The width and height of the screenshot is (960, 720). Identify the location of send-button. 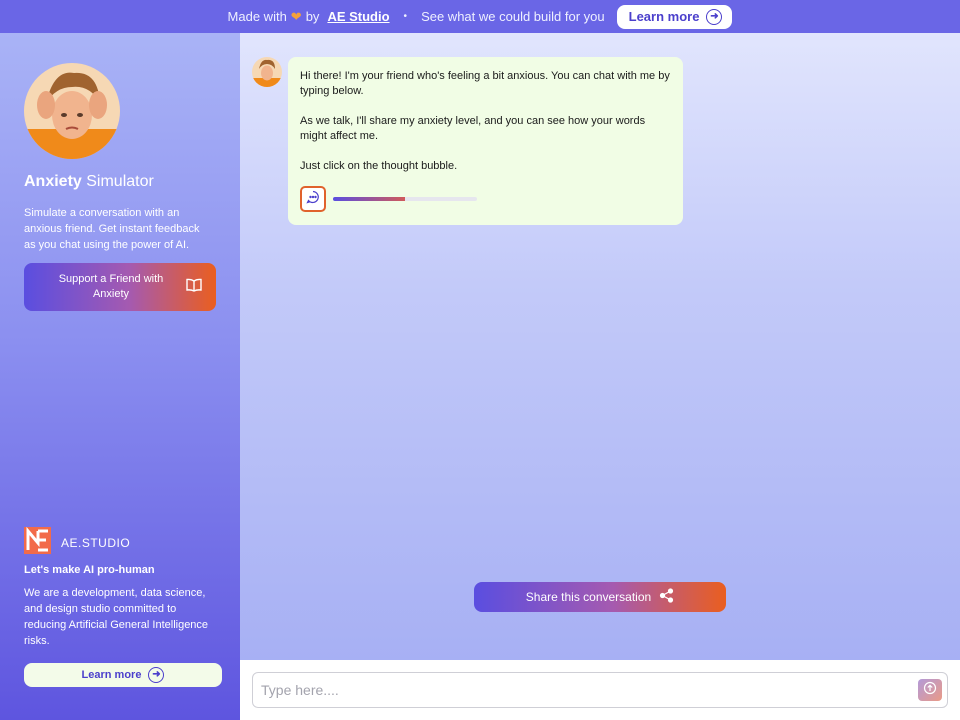
(930, 690).